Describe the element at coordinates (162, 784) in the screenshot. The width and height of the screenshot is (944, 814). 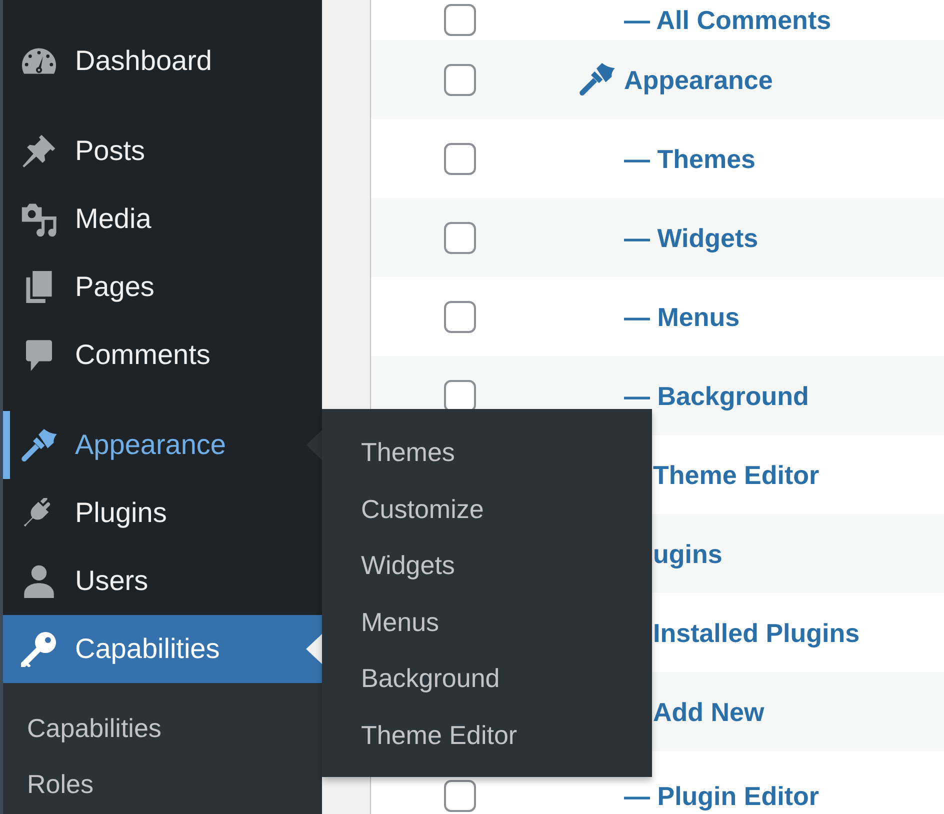
I see `submenu-item: Roles` at that location.